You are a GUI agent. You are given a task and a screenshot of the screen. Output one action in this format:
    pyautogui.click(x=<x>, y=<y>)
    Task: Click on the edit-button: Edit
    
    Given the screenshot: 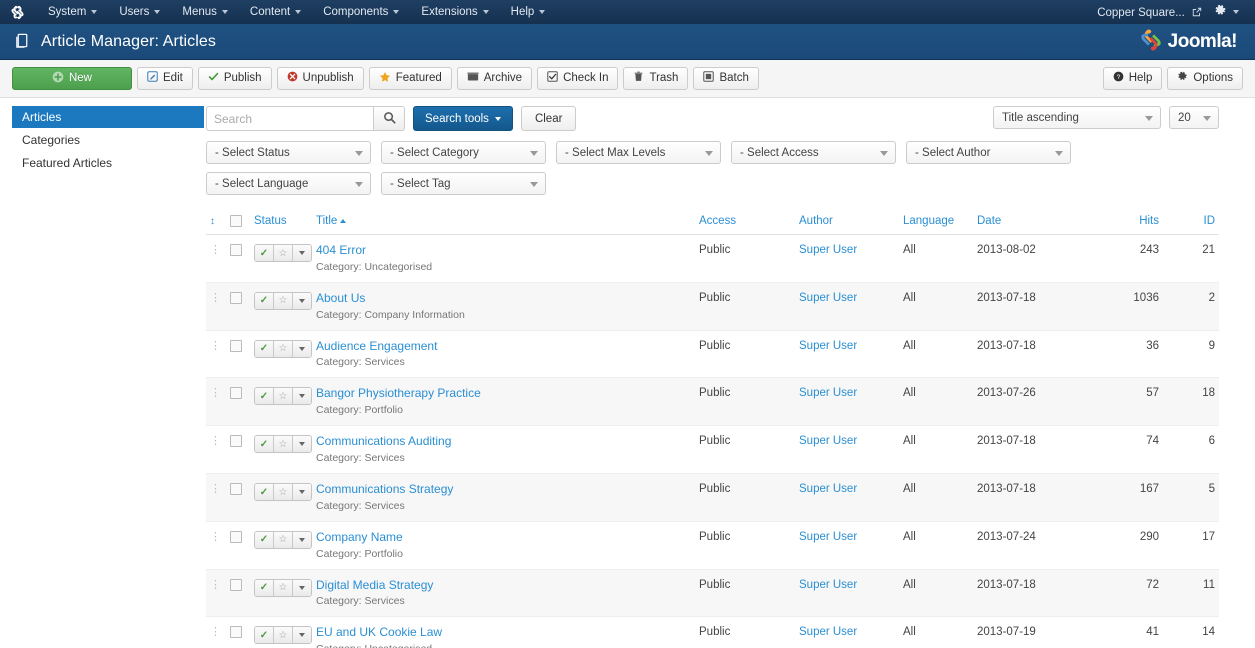 What is the action you would take?
    pyautogui.click(x=165, y=78)
    